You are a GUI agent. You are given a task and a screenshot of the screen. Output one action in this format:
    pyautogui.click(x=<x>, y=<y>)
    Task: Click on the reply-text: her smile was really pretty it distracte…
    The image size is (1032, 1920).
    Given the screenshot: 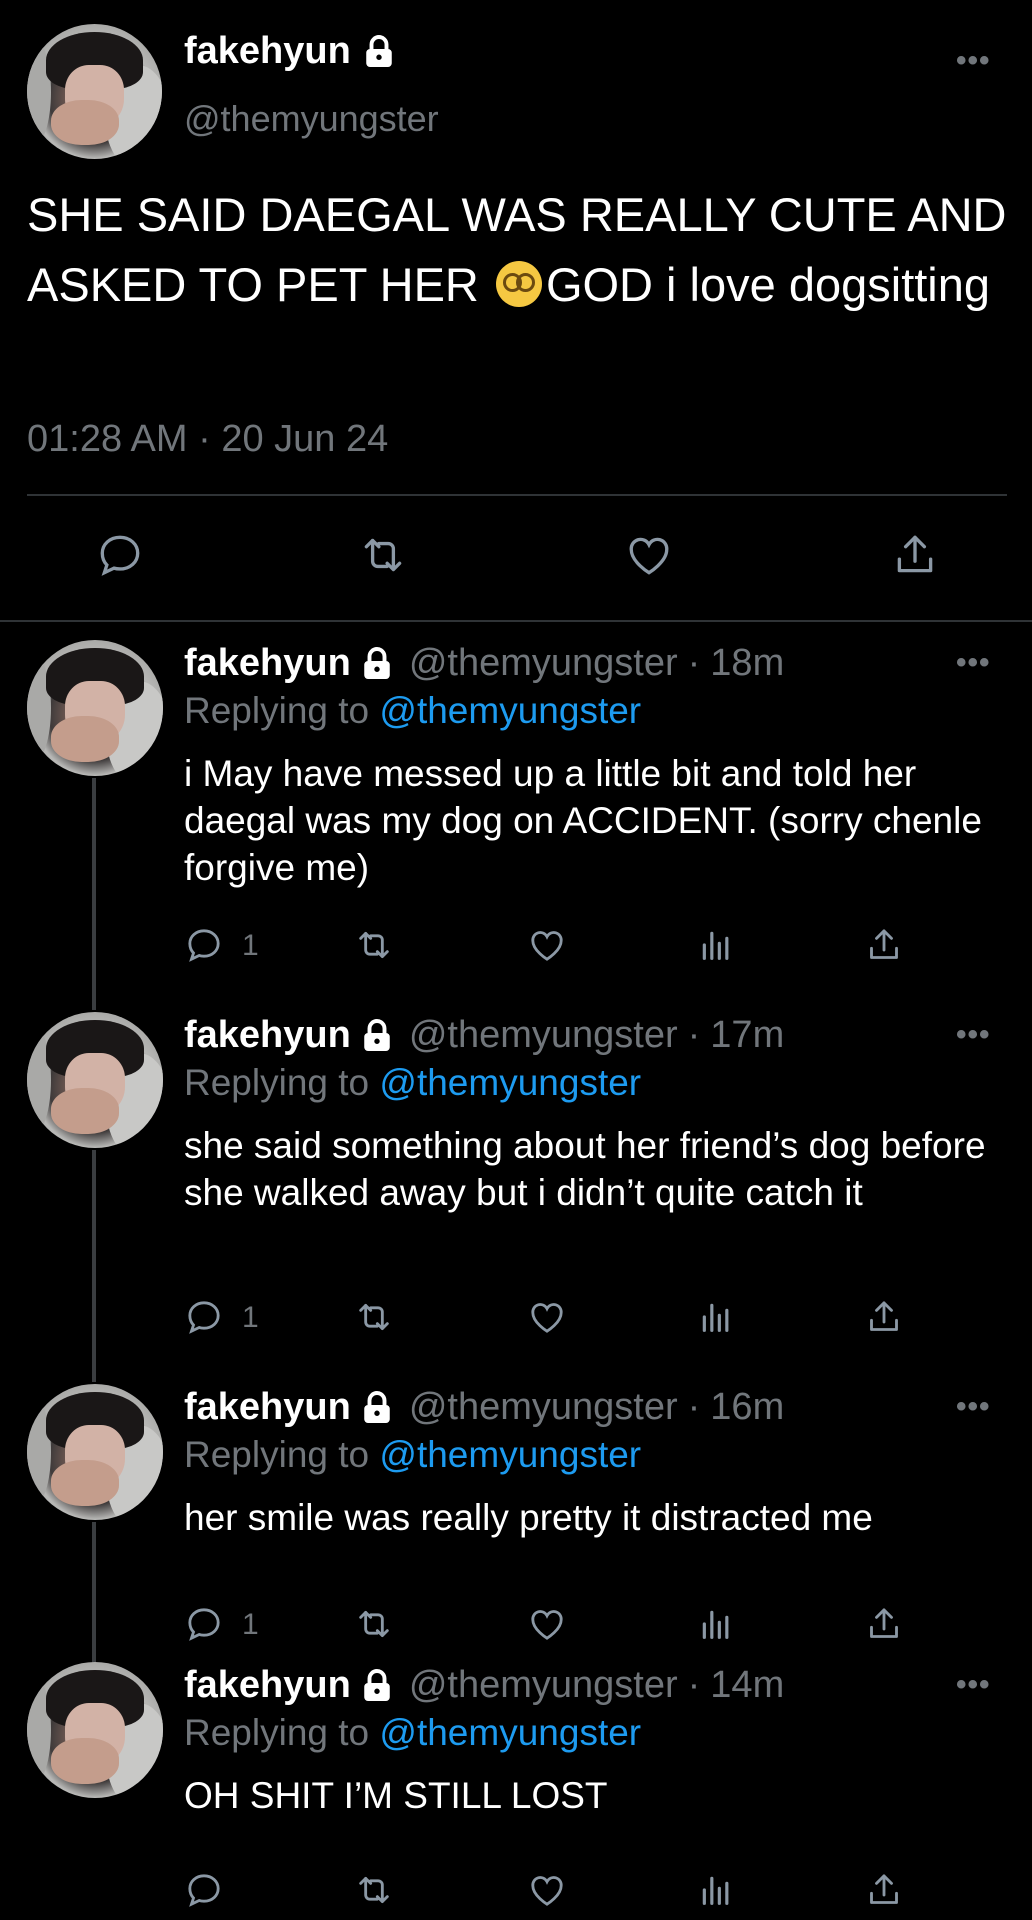 What is the action you would take?
    pyautogui.click(x=528, y=1517)
    